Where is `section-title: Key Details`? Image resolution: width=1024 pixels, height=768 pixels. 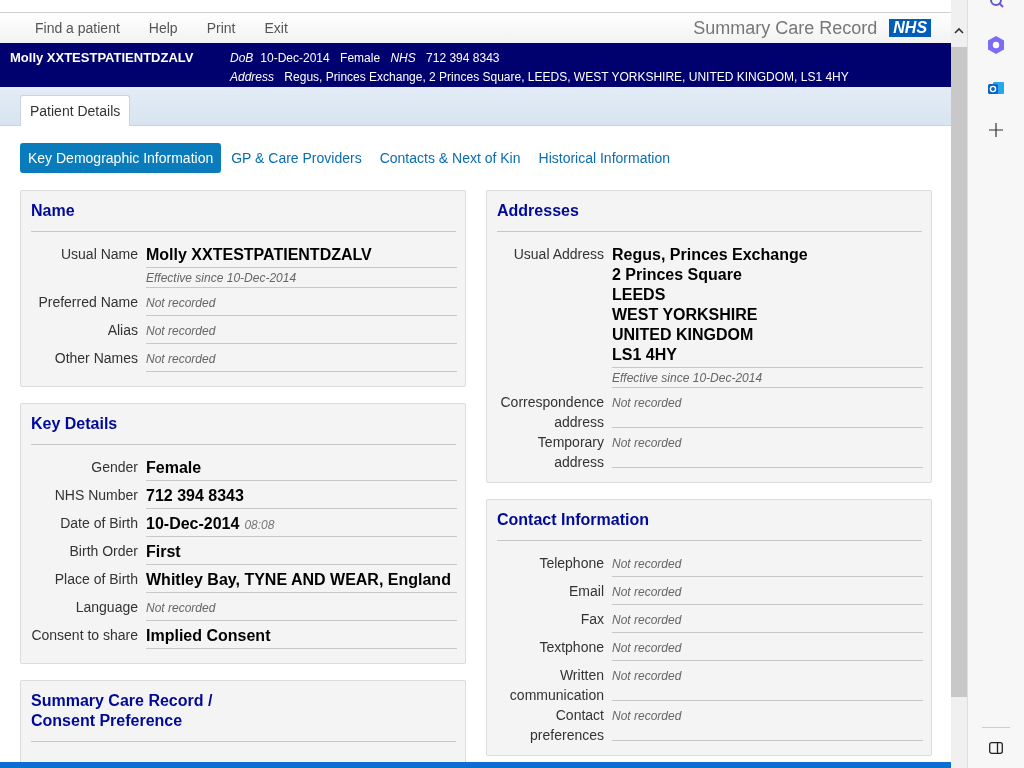
section-title: Key Details is located at coordinates (75, 424).